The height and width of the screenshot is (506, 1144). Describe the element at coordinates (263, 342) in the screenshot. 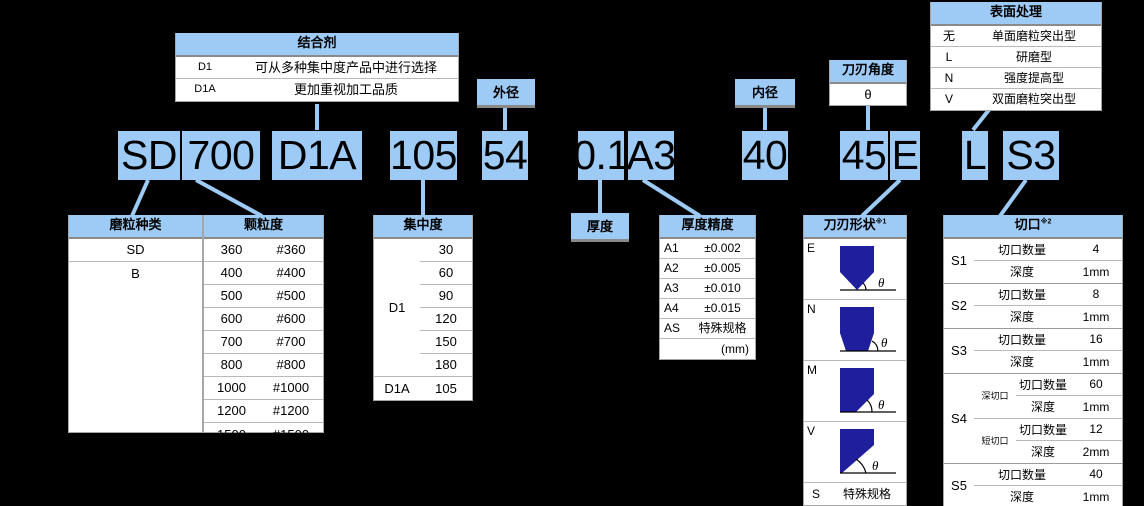

I see `table-row: 700 #700` at that location.